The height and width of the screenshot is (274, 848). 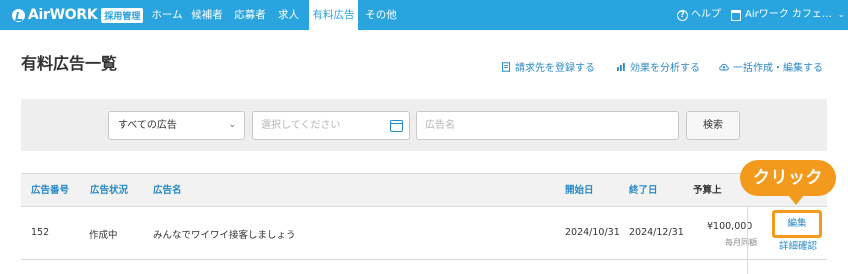 What do you see at coordinates (682, 15) in the screenshot?
I see `help-icon: ?` at bounding box center [682, 15].